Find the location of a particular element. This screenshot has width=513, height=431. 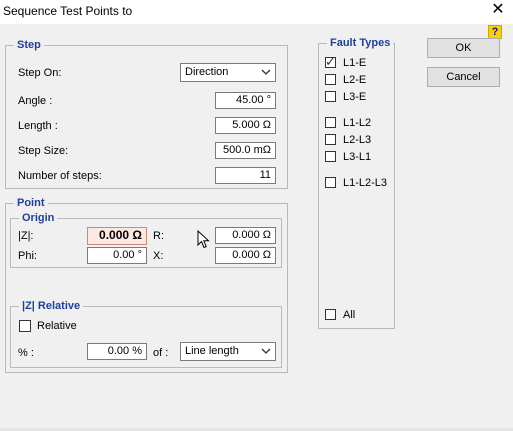

z-label: |Z|: is located at coordinates (26, 236).